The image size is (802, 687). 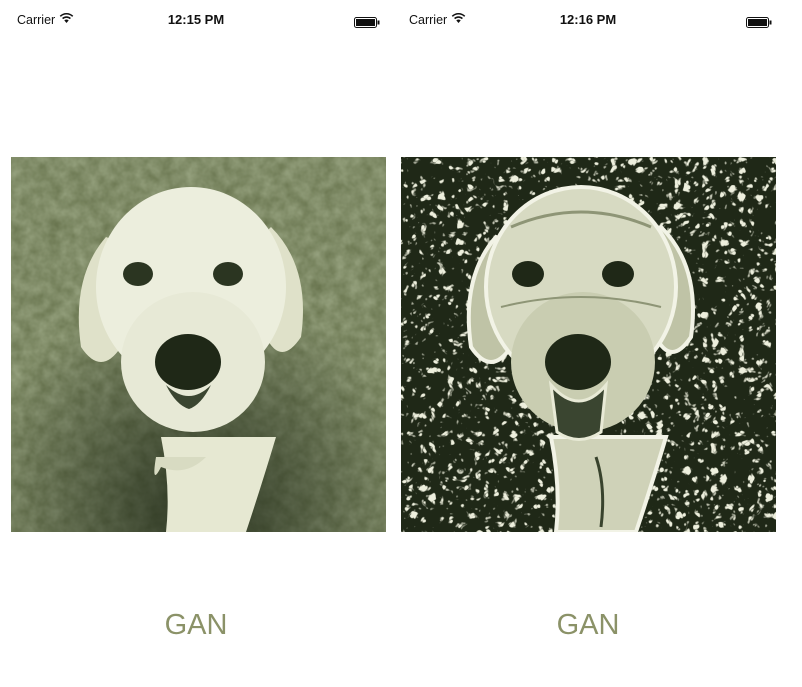 I want to click on status-bar: Carrier 12:16 PM, so click(x=588, y=20).